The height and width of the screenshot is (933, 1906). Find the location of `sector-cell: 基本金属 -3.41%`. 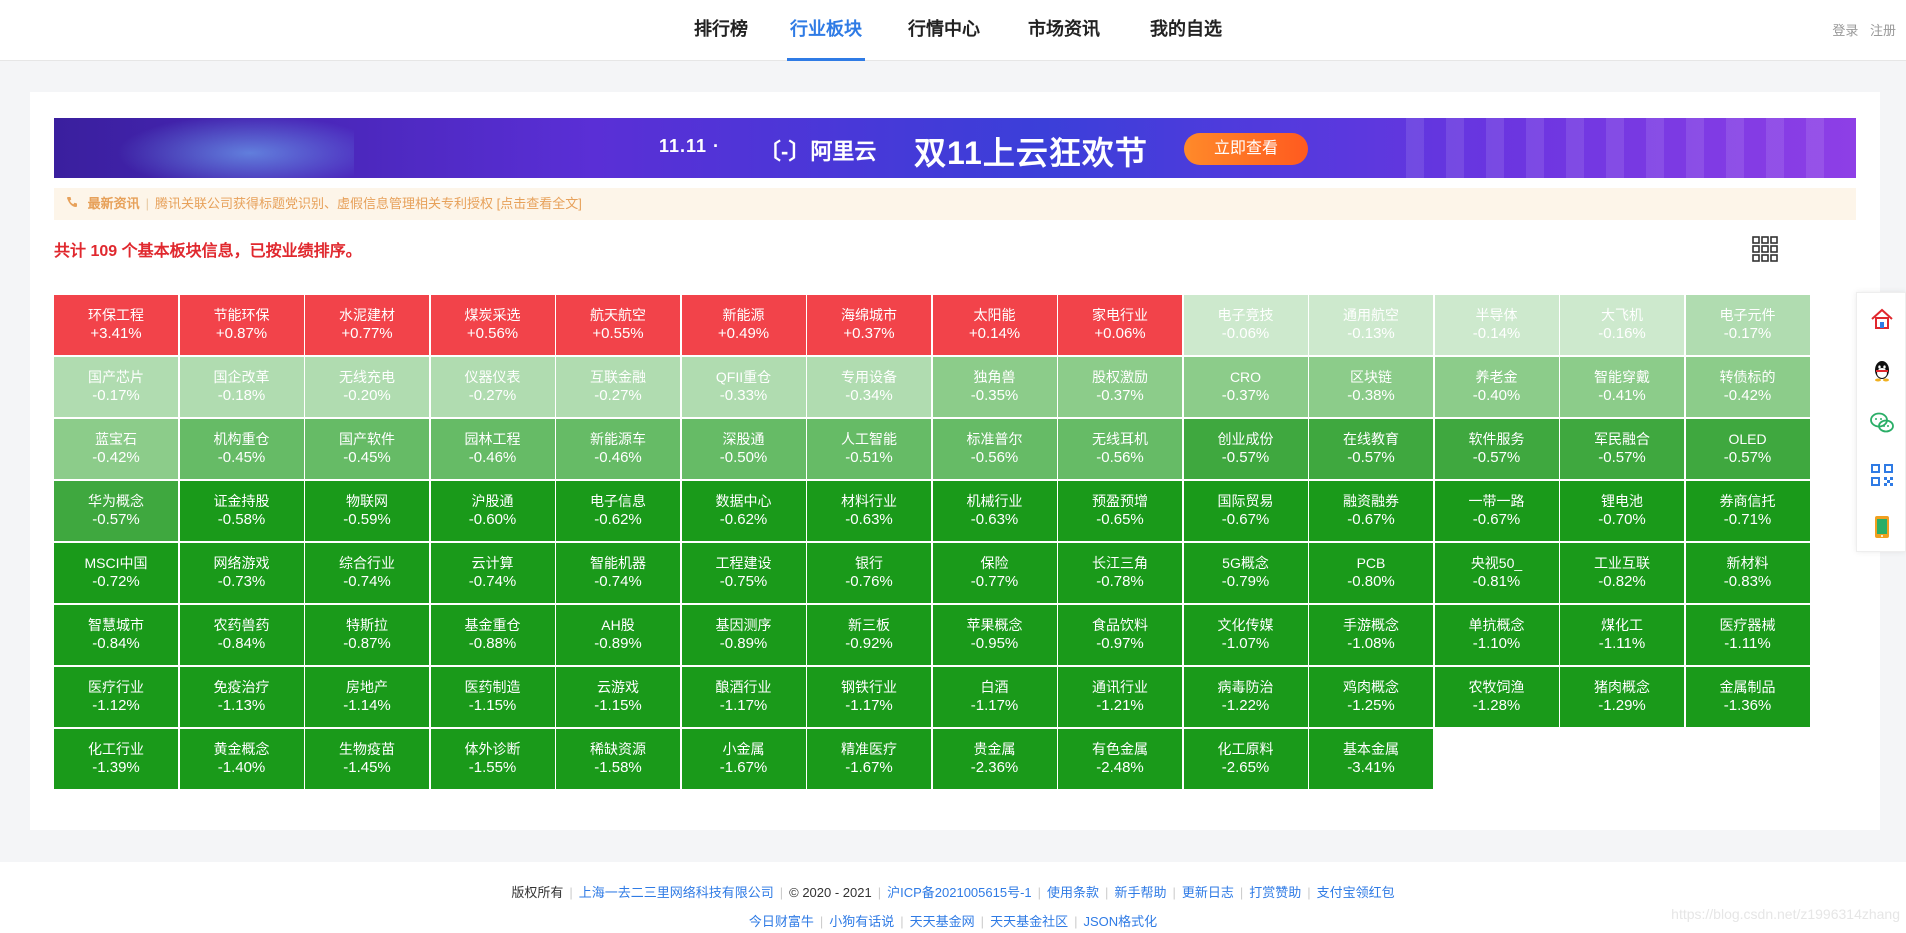

sector-cell: 基本金属 -3.41% is located at coordinates (1371, 759).